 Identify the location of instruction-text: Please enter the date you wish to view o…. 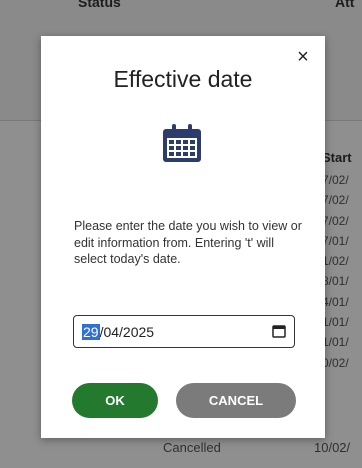
(188, 242).